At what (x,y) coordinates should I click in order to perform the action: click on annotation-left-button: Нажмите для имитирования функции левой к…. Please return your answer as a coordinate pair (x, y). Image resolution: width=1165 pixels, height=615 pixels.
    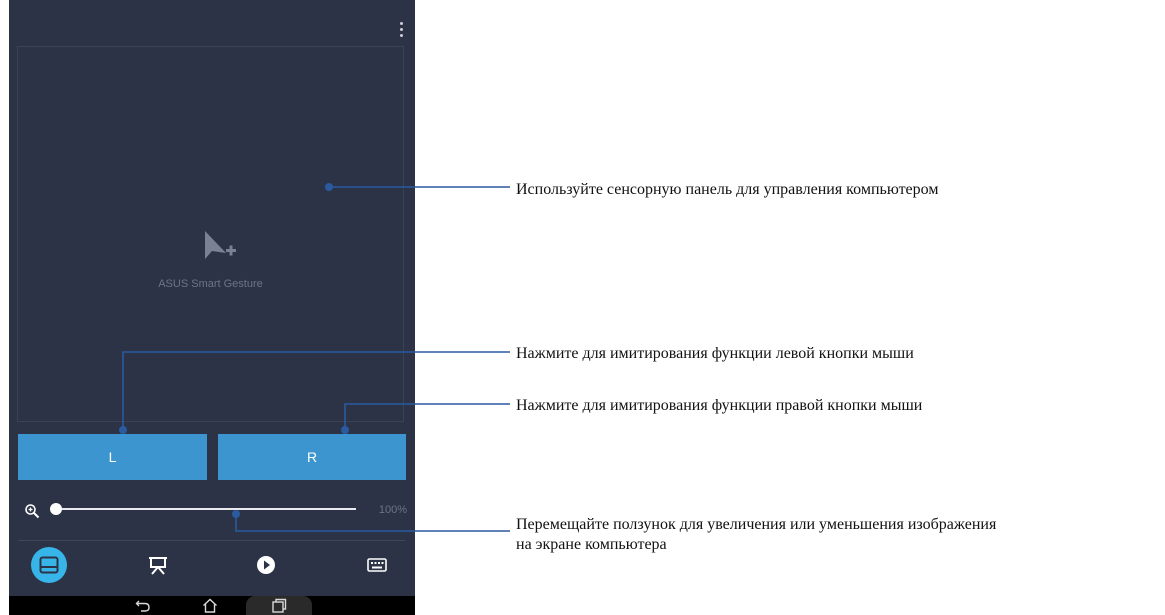
    Looking at the image, I should click on (715, 353).